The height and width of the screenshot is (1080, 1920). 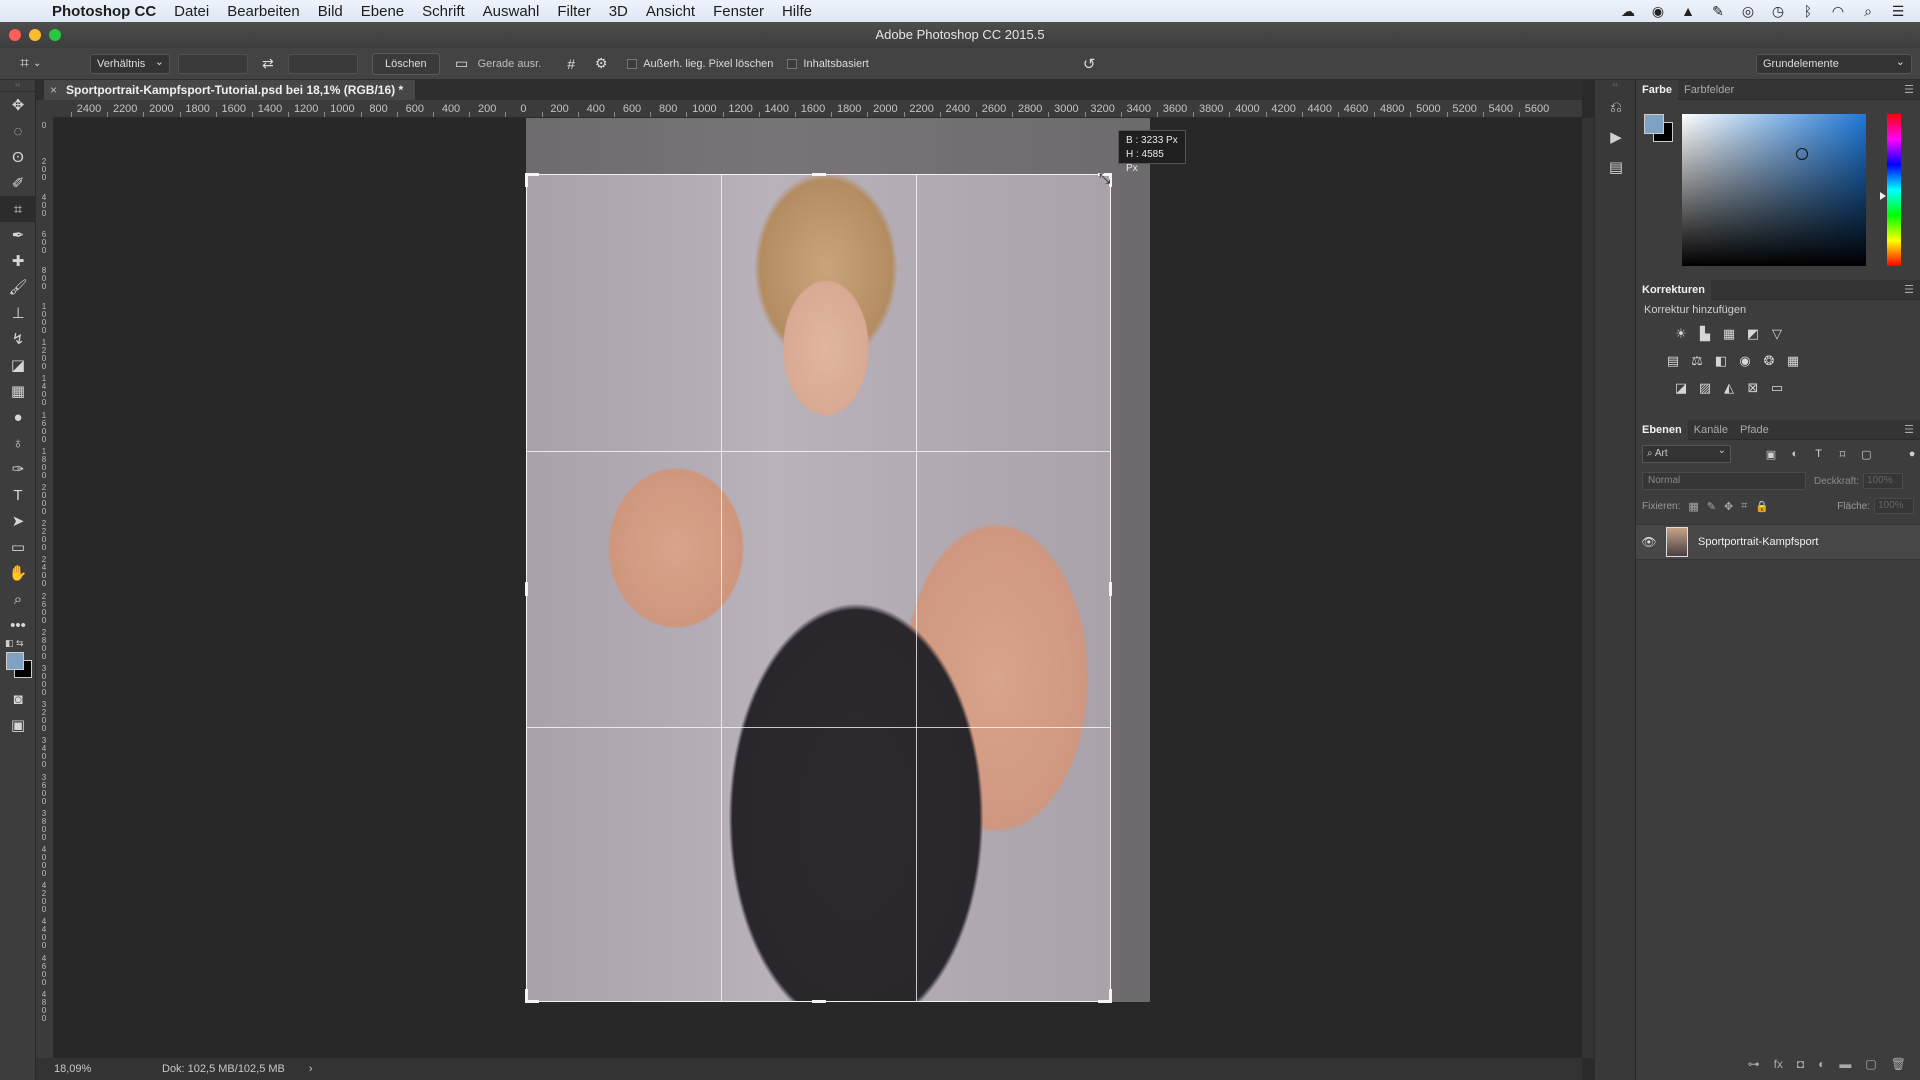 What do you see at coordinates (18, 157) in the screenshot?
I see `lasso-tool-icon: ʘ` at bounding box center [18, 157].